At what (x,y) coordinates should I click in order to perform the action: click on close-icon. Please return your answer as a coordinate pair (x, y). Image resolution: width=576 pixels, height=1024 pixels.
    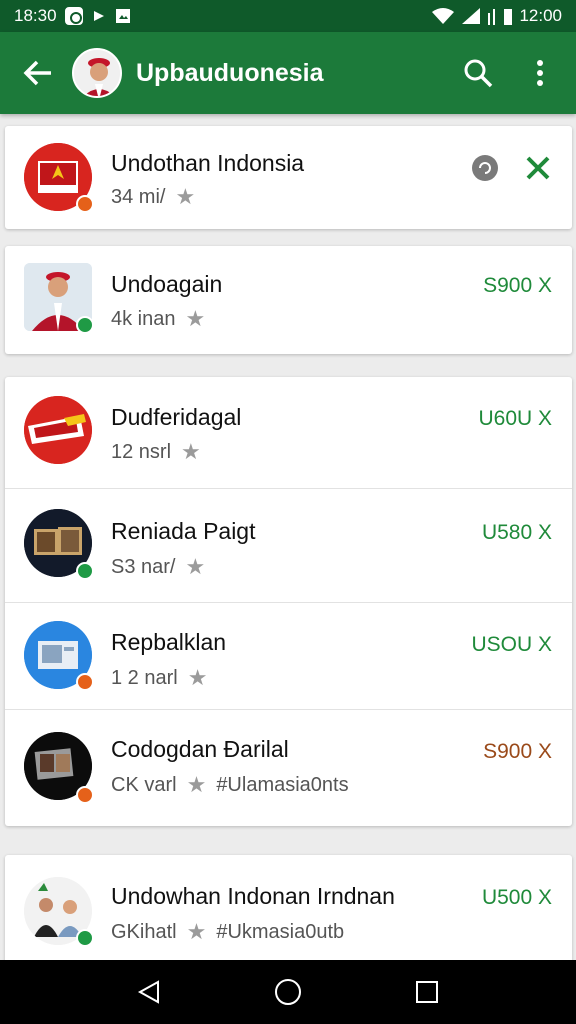
    Looking at the image, I should click on (538, 168).